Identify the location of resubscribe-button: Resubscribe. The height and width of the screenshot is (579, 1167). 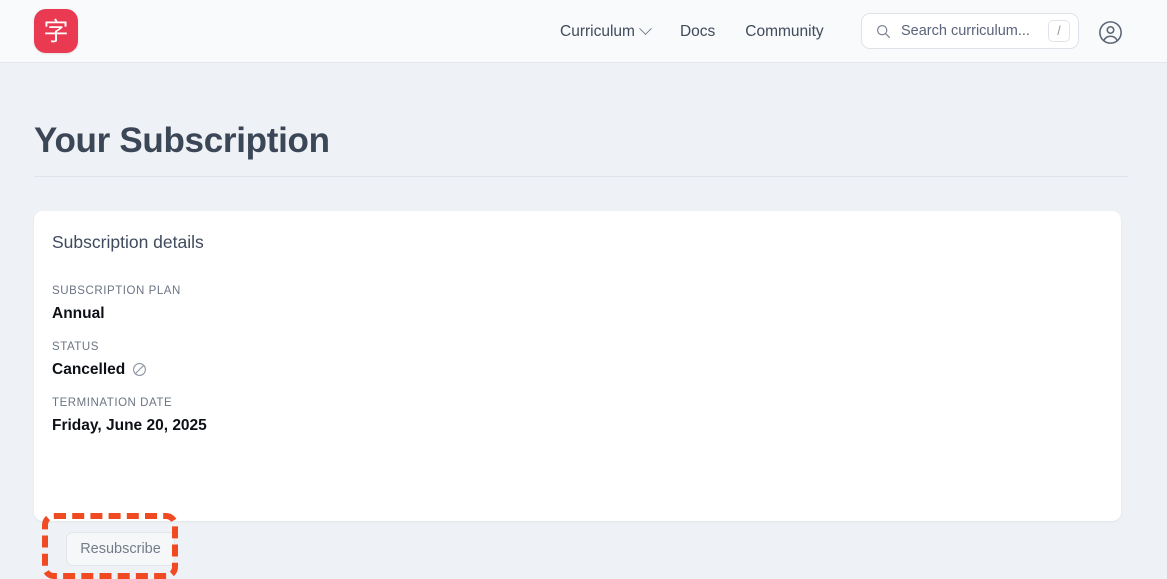
(120, 549).